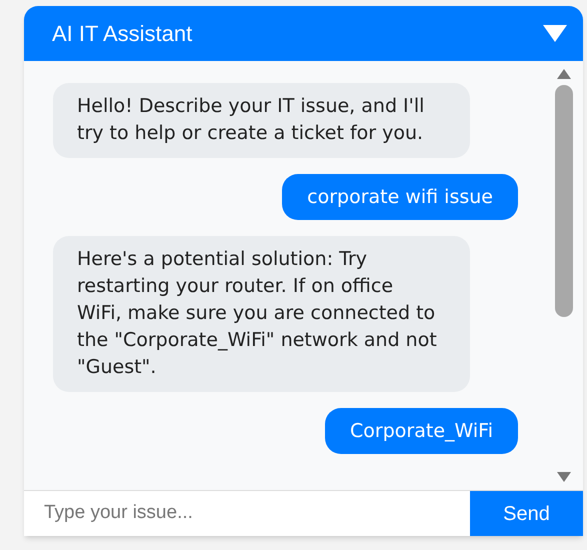  What do you see at coordinates (564, 74) in the screenshot?
I see `scroll-up-icon` at bounding box center [564, 74].